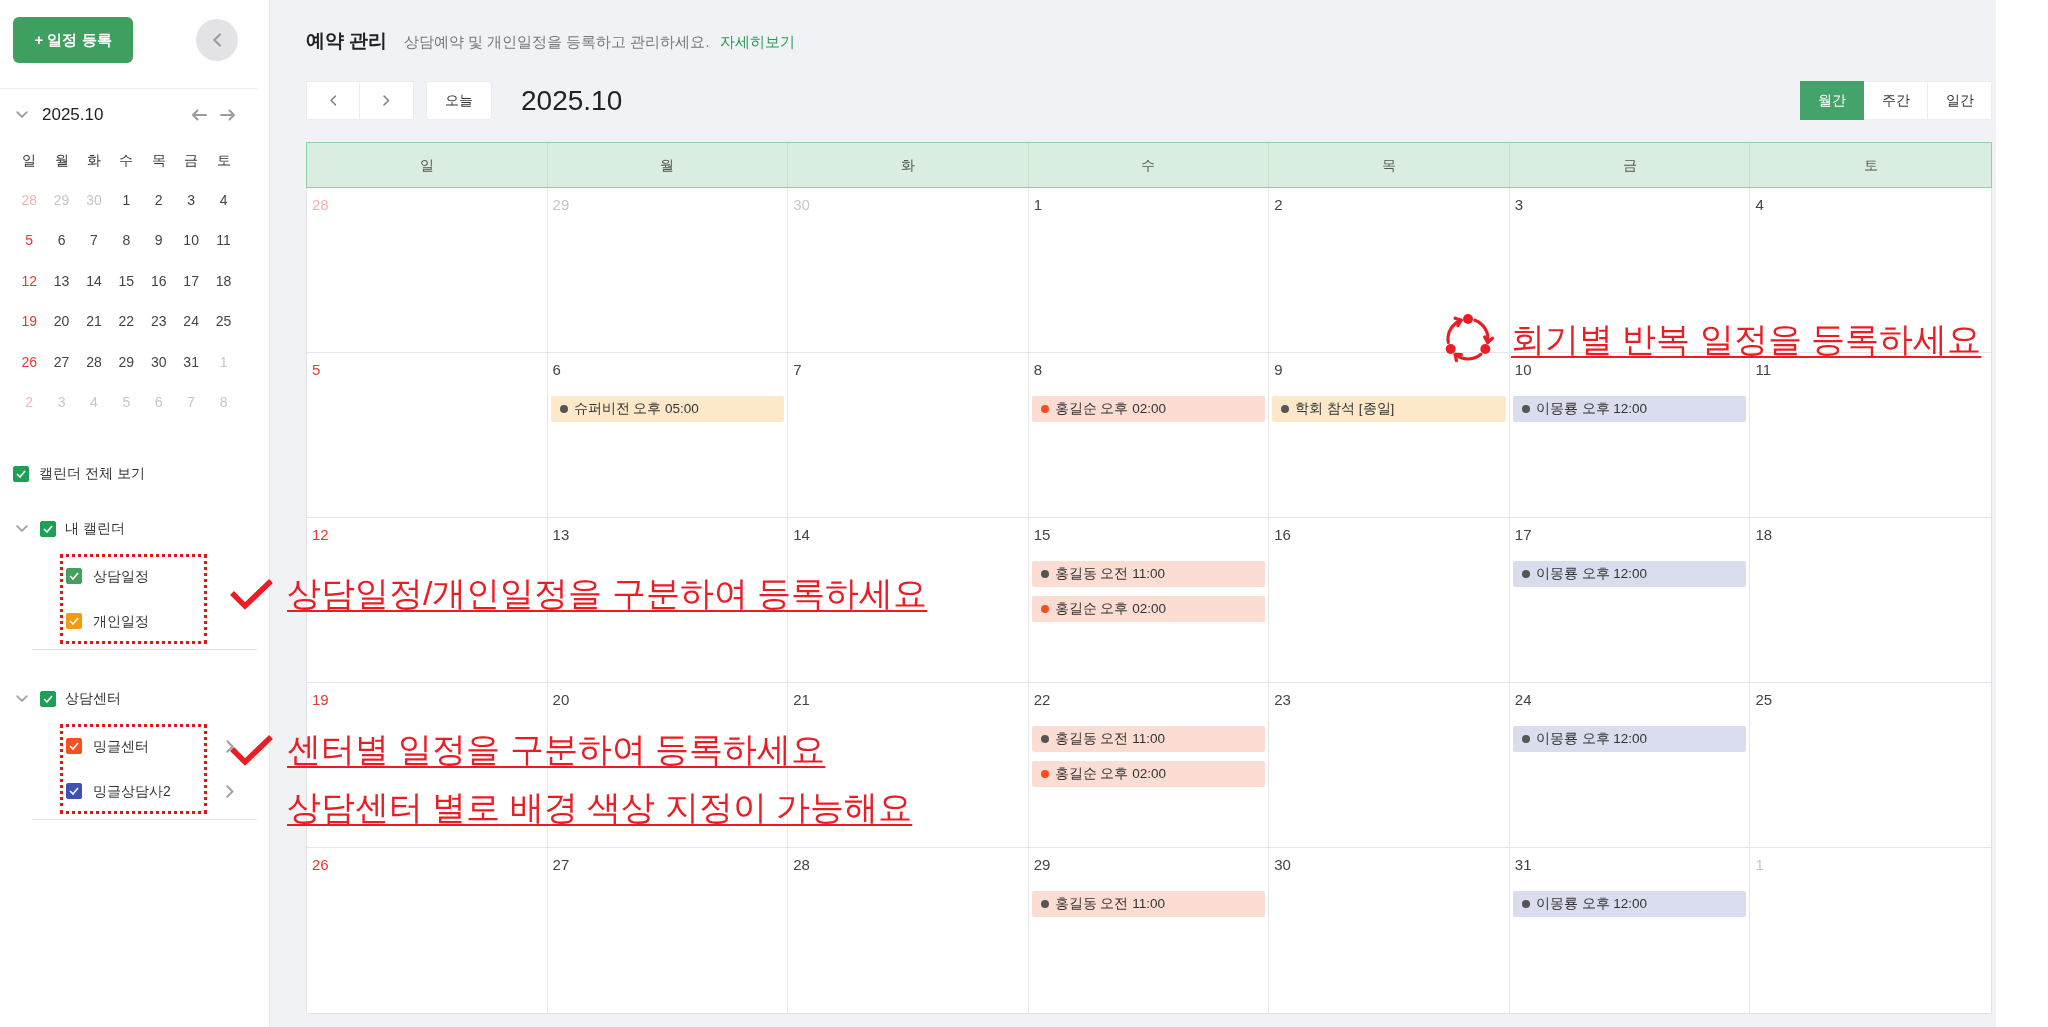  I want to click on arrow-left-icon, so click(199, 115).